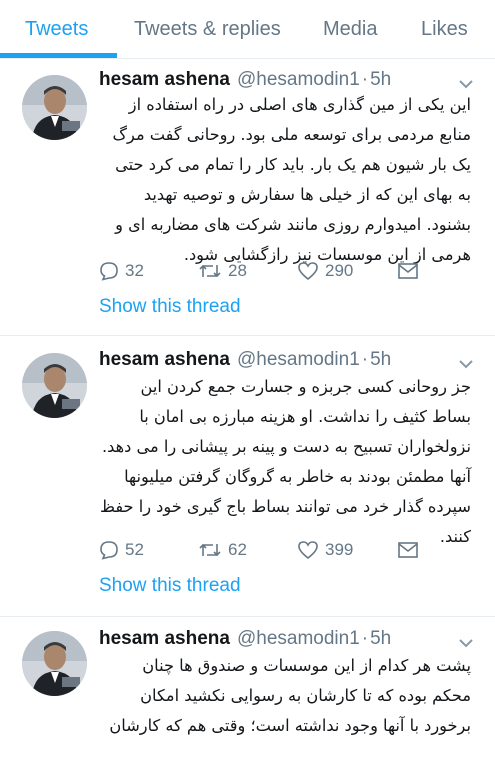 This screenshot has height=769, width=495. I want to click on reply-count: 32, so click(134, 270).